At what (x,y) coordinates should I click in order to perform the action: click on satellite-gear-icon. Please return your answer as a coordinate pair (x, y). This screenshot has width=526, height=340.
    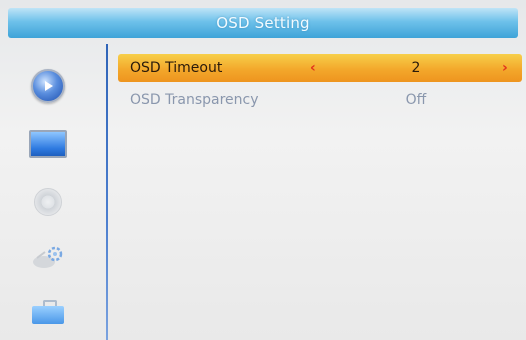
    Looking at the image, I should click on (48, 257).